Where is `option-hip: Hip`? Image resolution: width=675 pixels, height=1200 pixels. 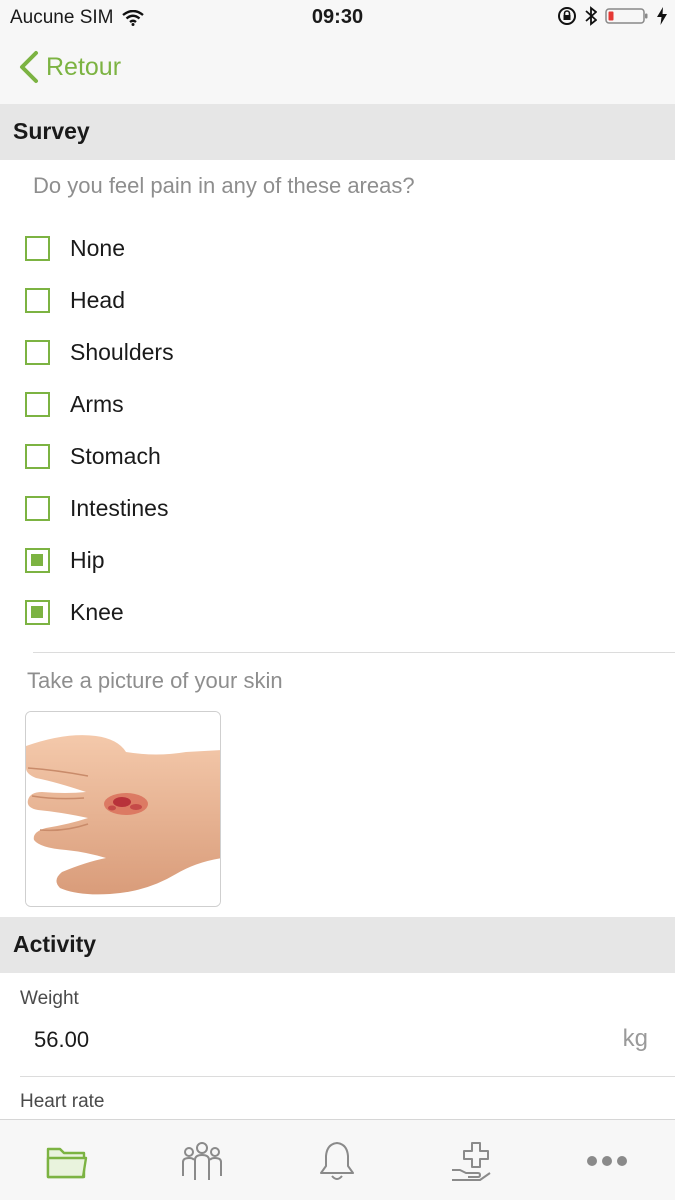
option-hip: Hip is located at coordinates (65, 560).